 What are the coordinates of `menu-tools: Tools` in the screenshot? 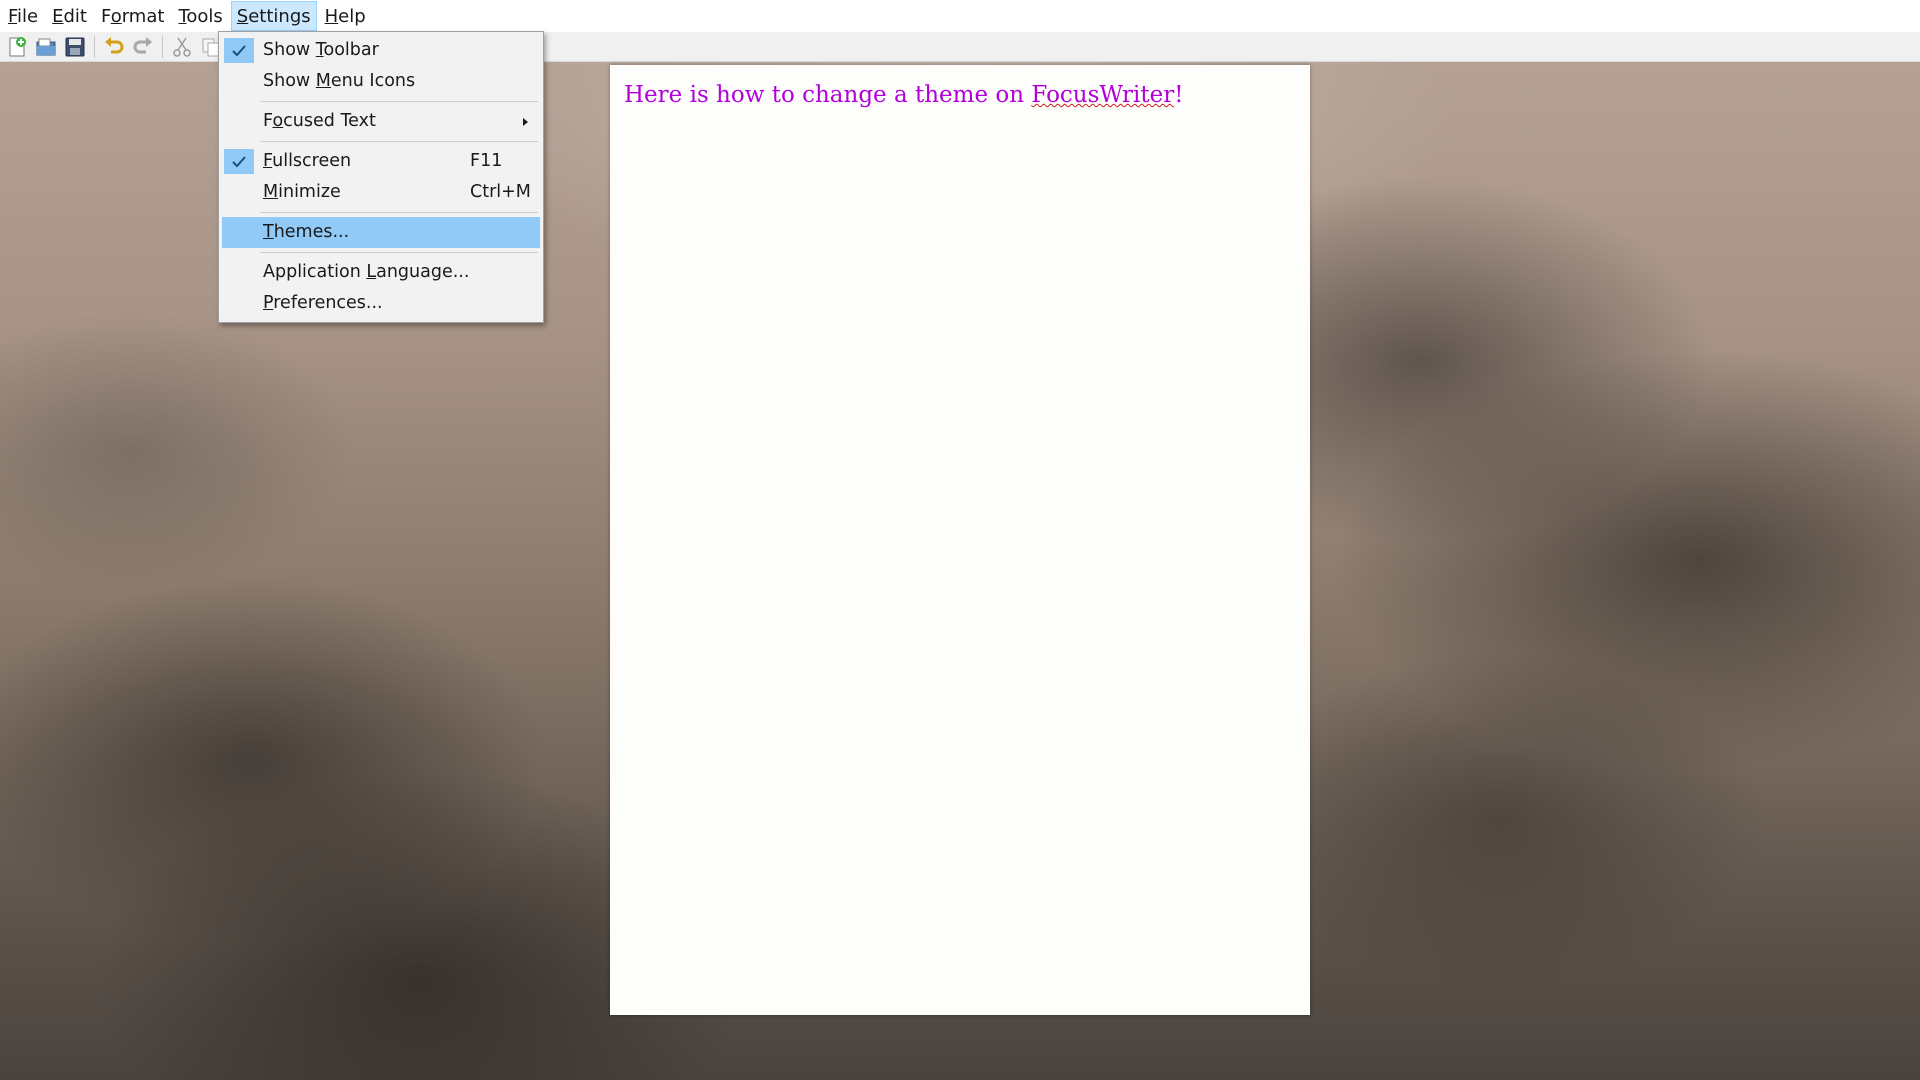 It's located at (200, 16).